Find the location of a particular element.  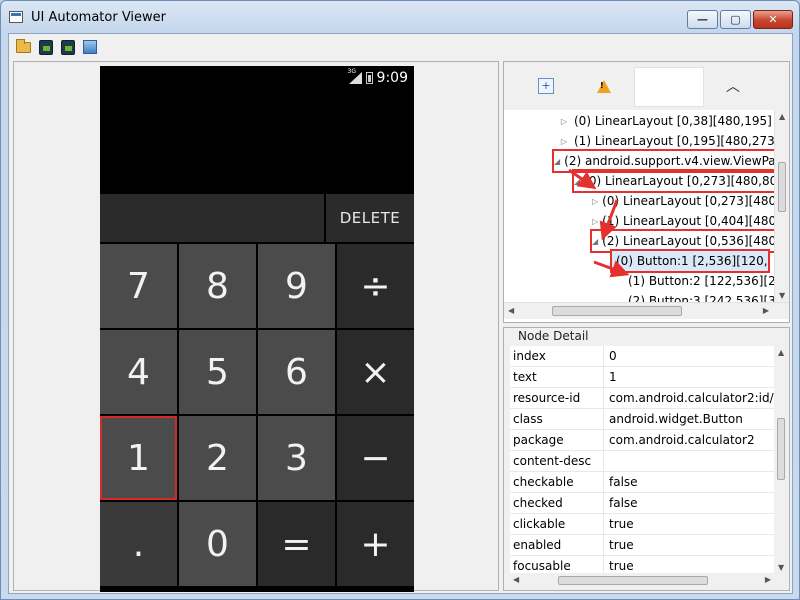

calculator-input-row: DELETE is located at coordinates (257, 218).